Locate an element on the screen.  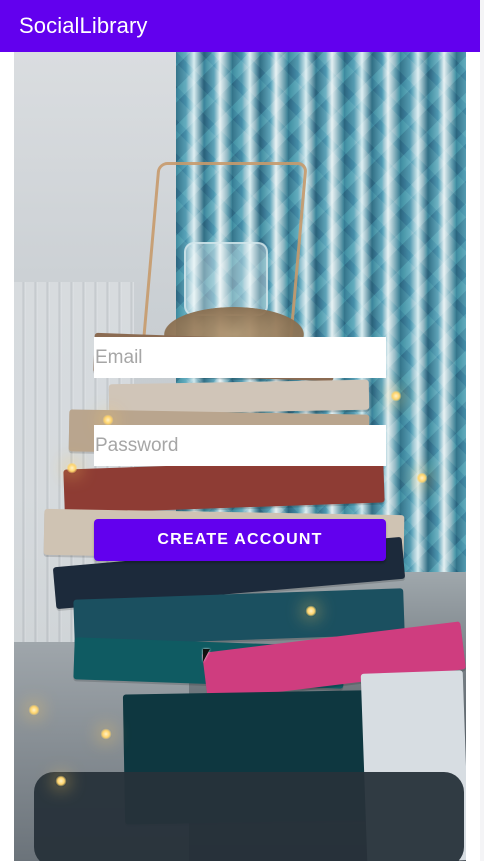
pointer-cursor-icon is located at coordinates (206, 655).